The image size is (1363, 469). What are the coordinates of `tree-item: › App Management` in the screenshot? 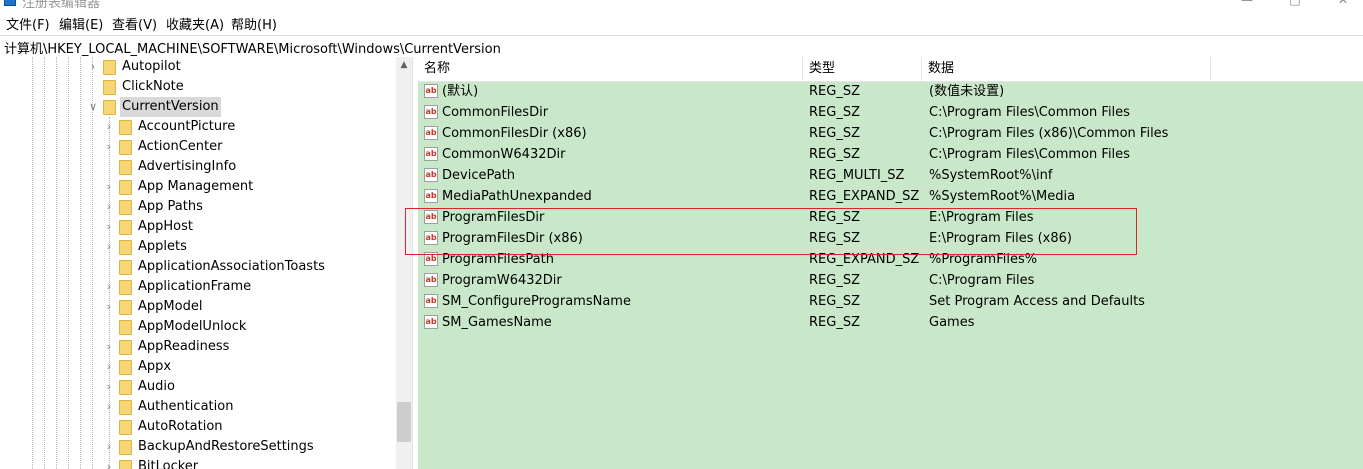 It's located at (198, 187).